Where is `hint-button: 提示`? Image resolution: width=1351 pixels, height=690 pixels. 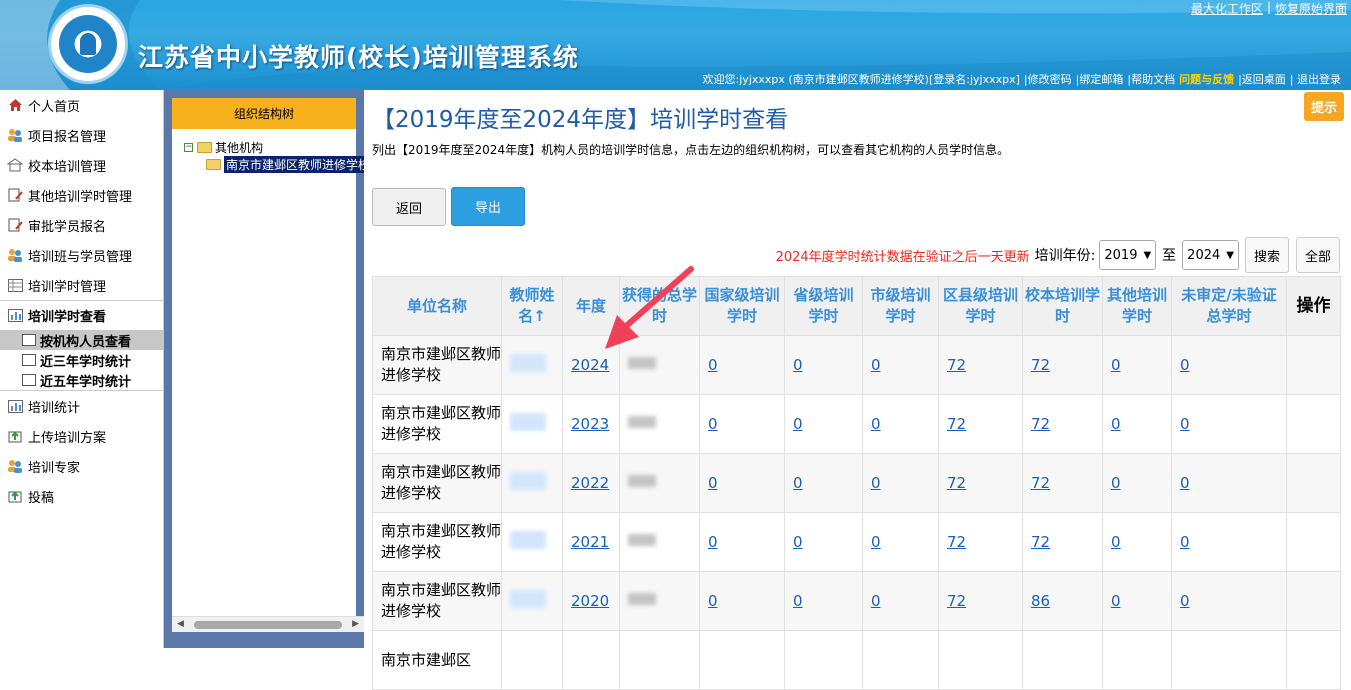
hint-button: 提示 is located at coordinates (1324, 106).